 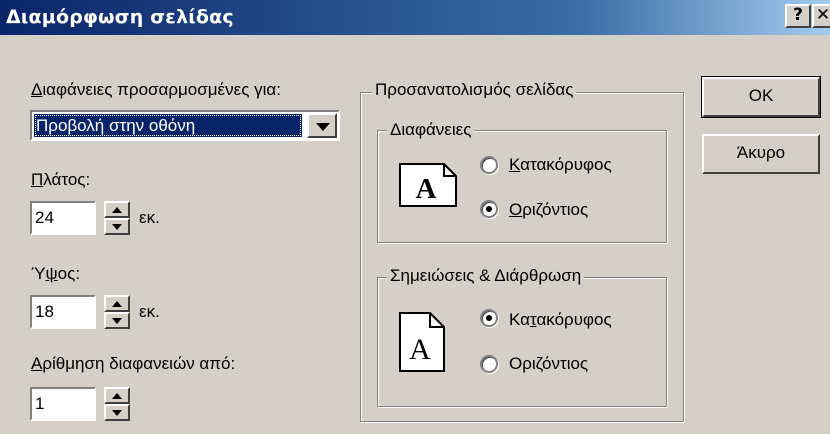 What do you see at coordinates (426, 189) in the screenshot?
I see `slides-icon-letter: A` at bounding box center [426, 189].